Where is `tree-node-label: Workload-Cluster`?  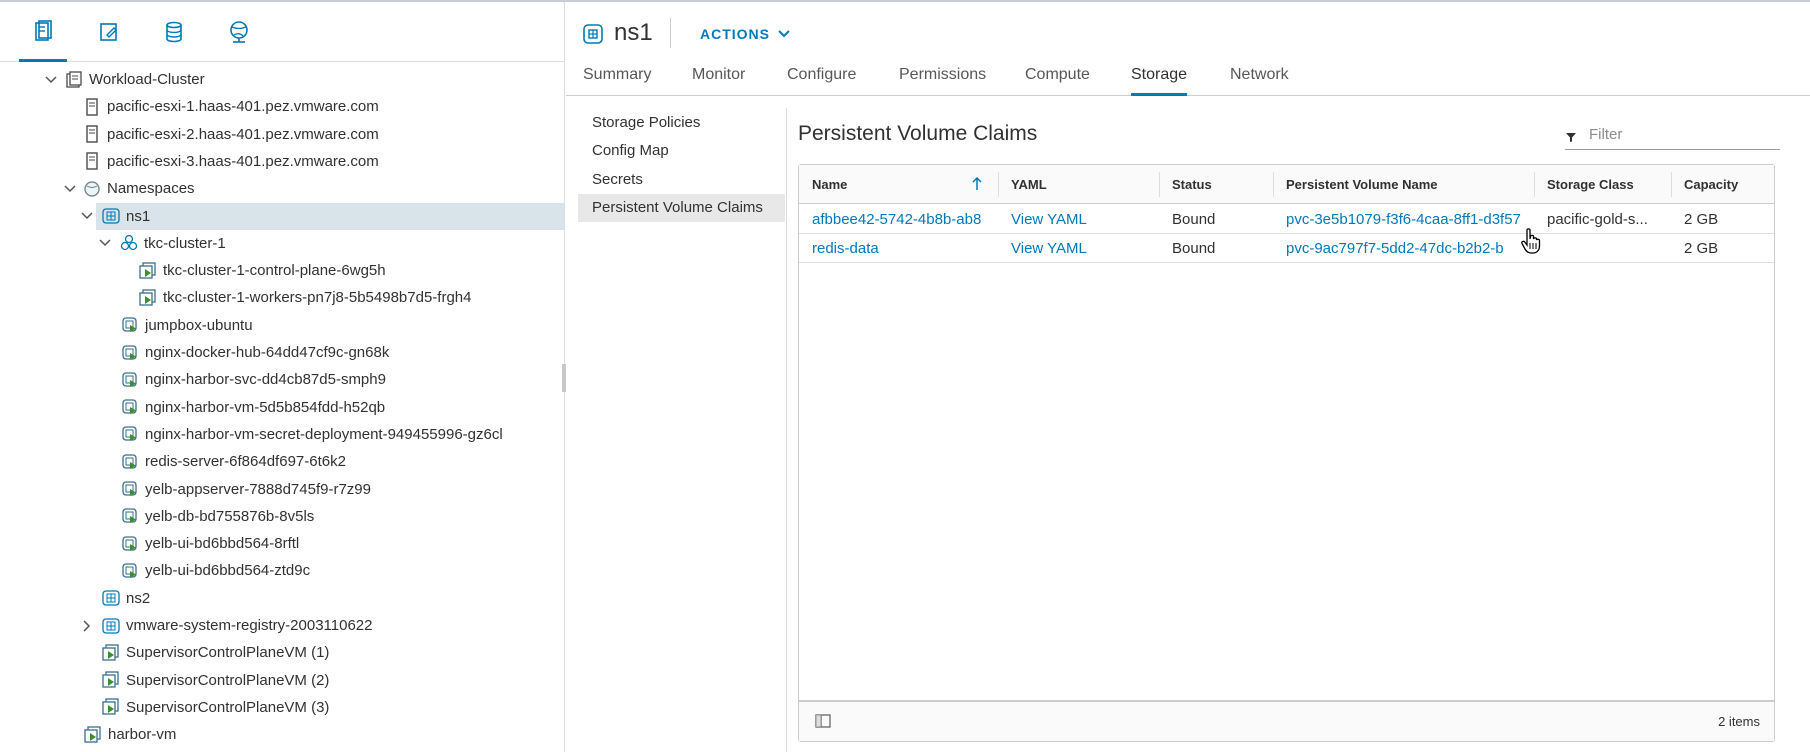 tree-node-label: Workload-Cluster is located at coordinates (147, 79).